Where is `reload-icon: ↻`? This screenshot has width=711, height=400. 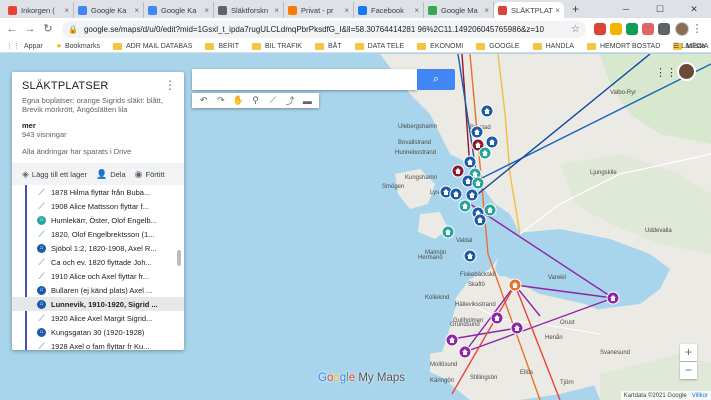
reload-icon: ↻ is located at coordinates (48, 29).